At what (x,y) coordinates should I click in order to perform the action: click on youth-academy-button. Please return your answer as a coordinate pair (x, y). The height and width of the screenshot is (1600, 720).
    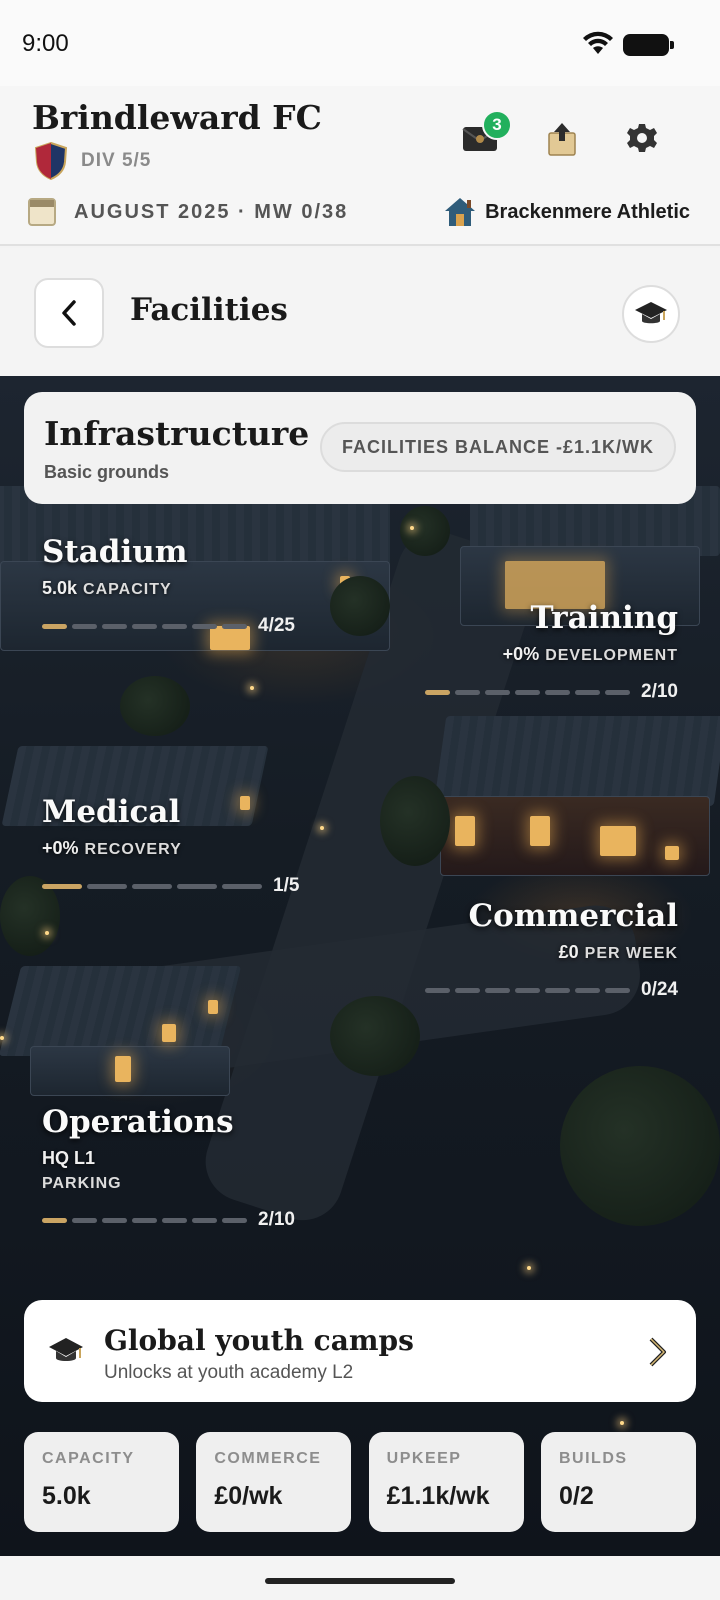
    Looking at the image, I should click on (651, 314).